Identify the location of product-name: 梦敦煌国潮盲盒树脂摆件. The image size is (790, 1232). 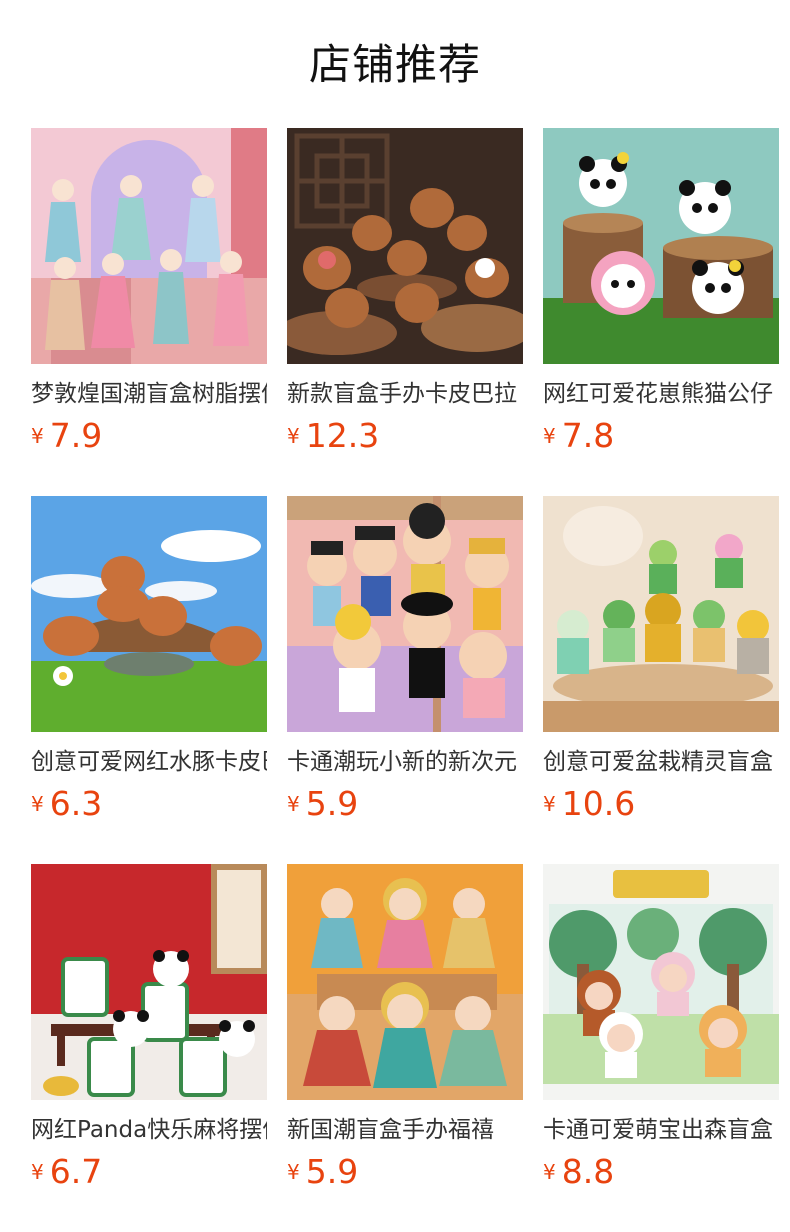
(149, 394).